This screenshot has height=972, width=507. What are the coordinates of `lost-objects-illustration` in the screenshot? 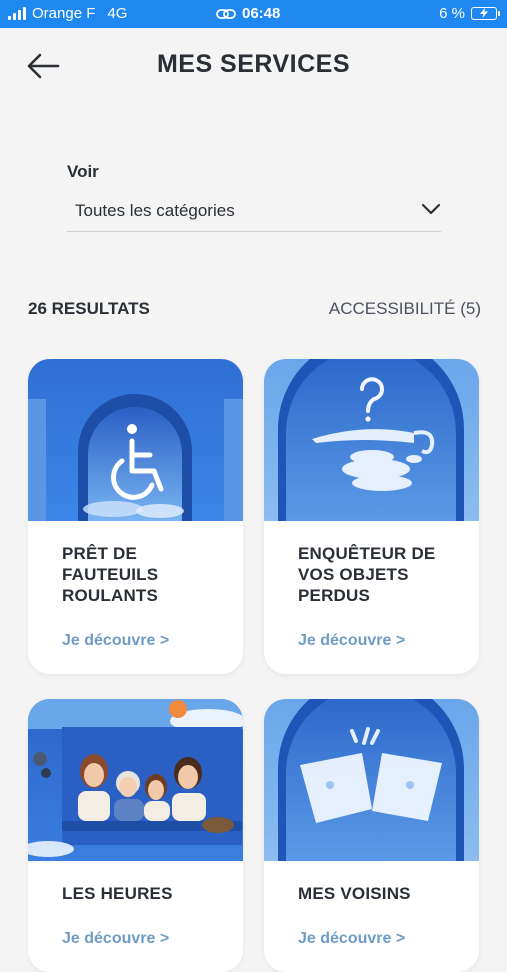 It's located at (371, 440).